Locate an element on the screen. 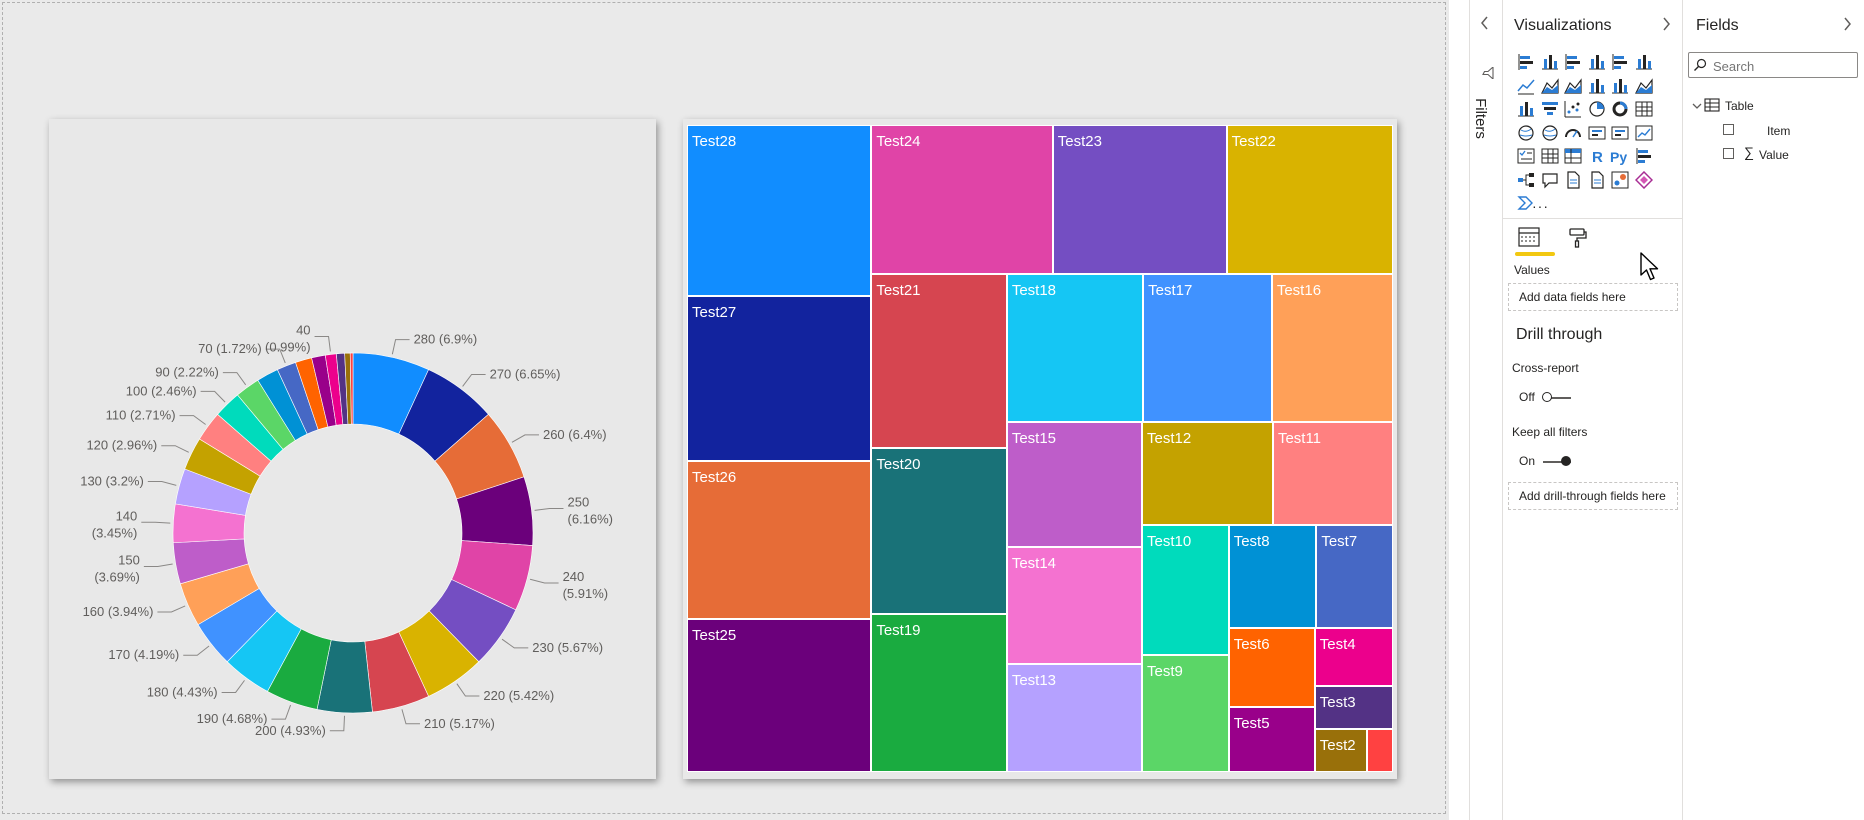 Image resolution: width=1864 pixels, height=820 pixels. treemap-cell: Test3 is located at coordinates (1353, 707).